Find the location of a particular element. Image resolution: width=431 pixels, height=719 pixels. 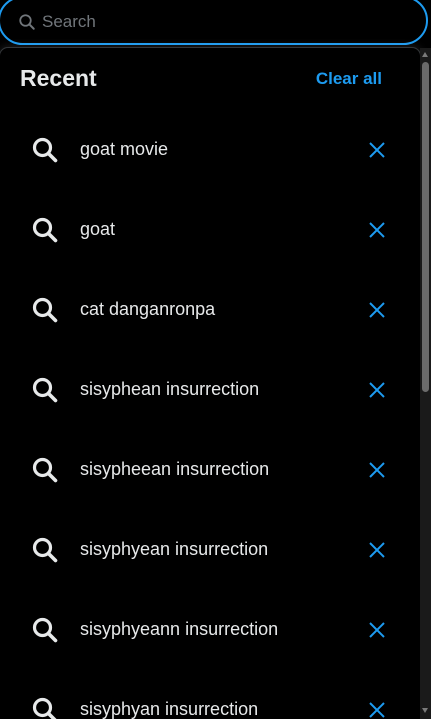

scrollbar is located at coordinates (425, 383).